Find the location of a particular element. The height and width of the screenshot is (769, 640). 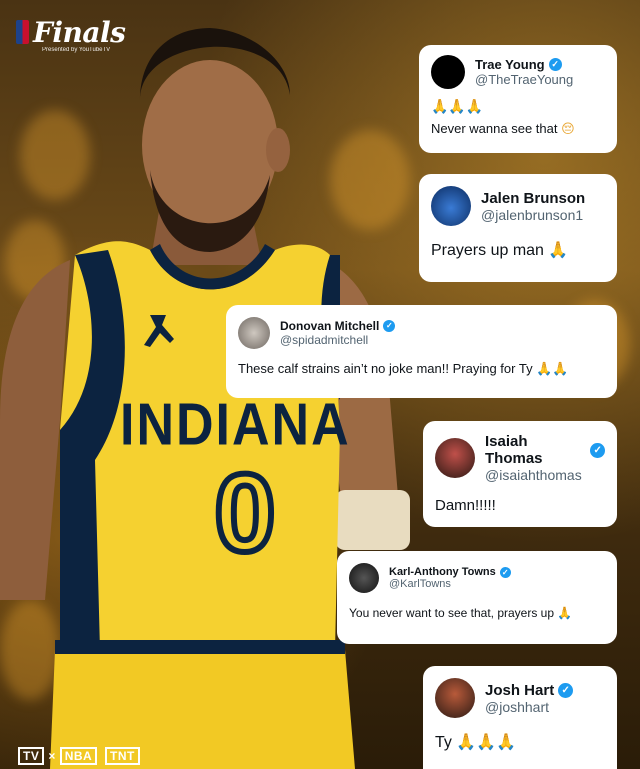

finals-logo: Finals Presented by YouTubeTV is located at coordinates (71, 34).